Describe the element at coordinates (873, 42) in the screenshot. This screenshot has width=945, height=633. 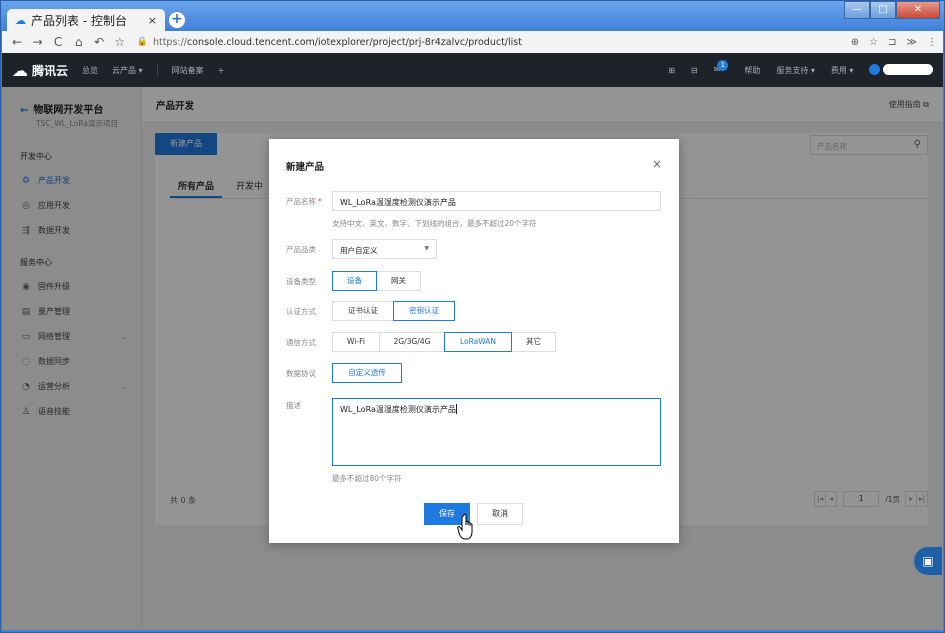
I see `star-icon: ☆` at that location.